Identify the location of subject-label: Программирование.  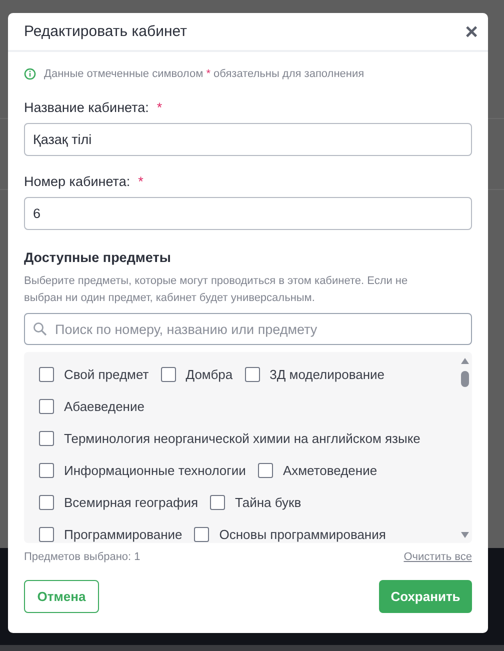
(123, 534).